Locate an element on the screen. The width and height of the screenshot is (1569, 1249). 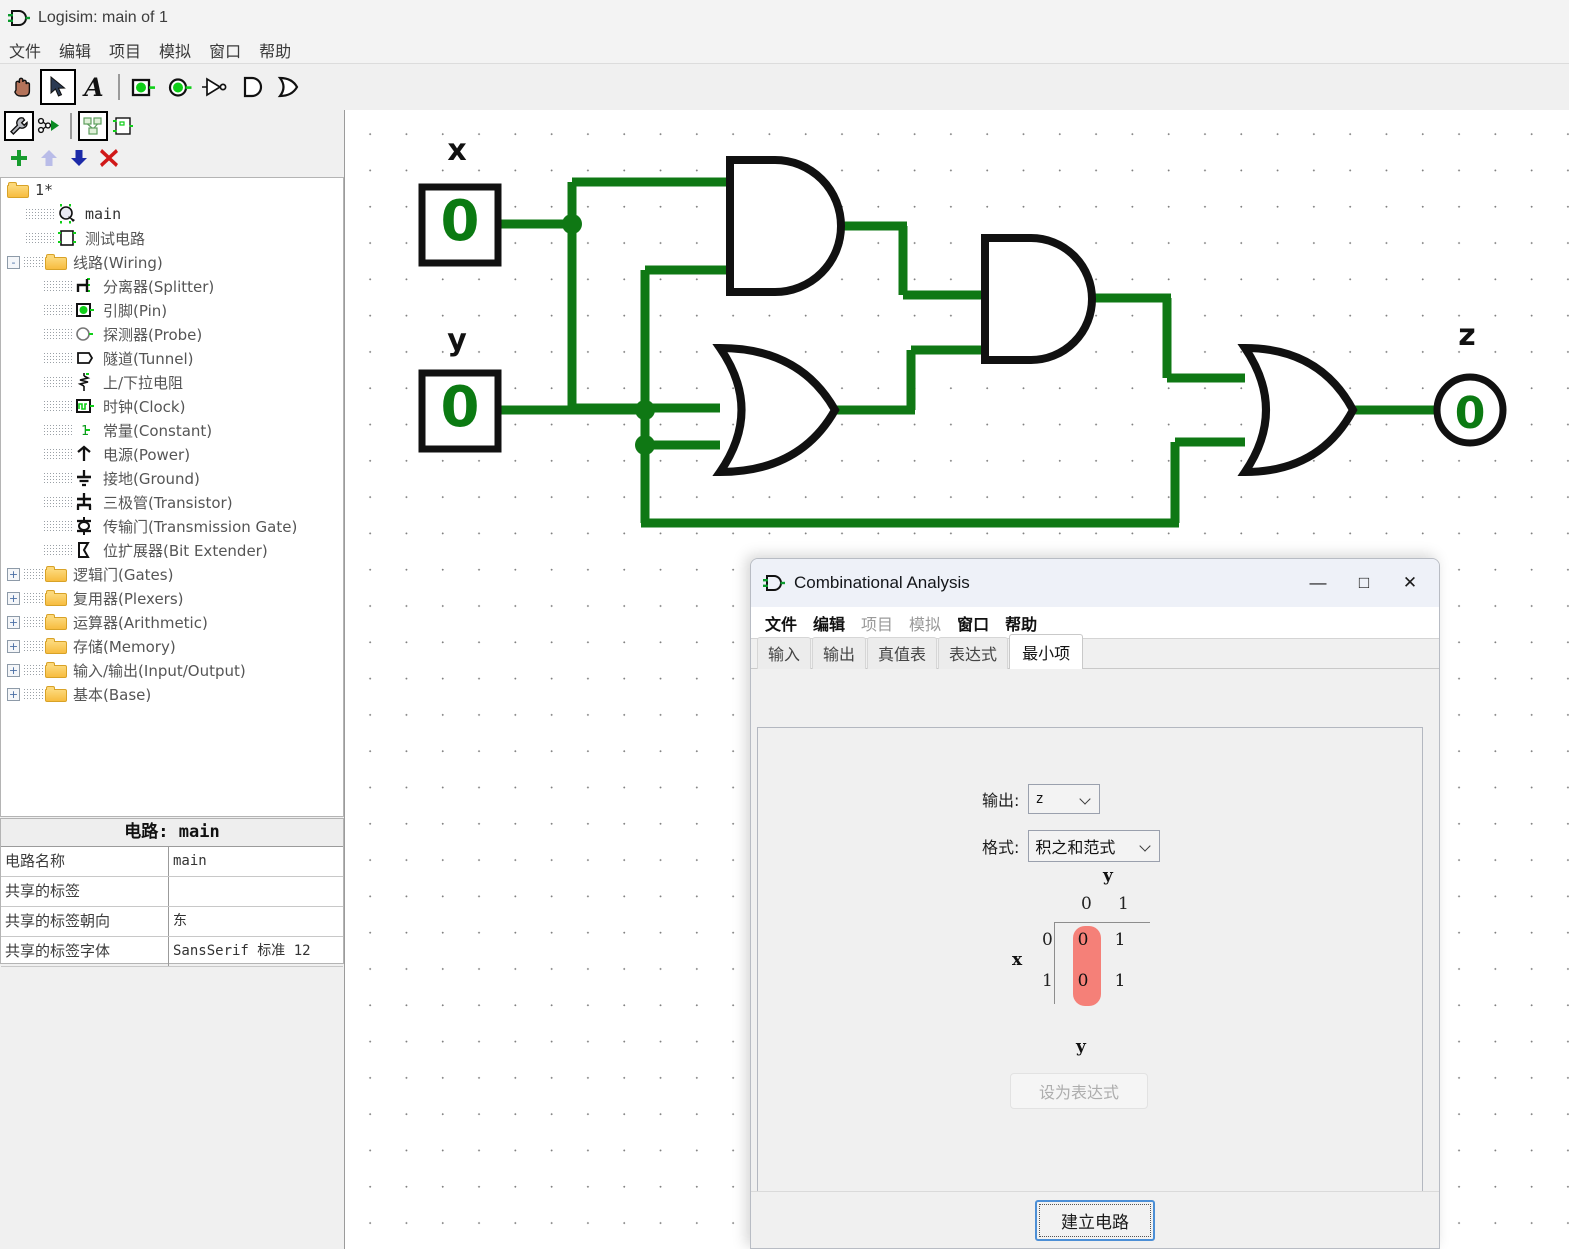
plus-icon is located at coordinates (19, 158).